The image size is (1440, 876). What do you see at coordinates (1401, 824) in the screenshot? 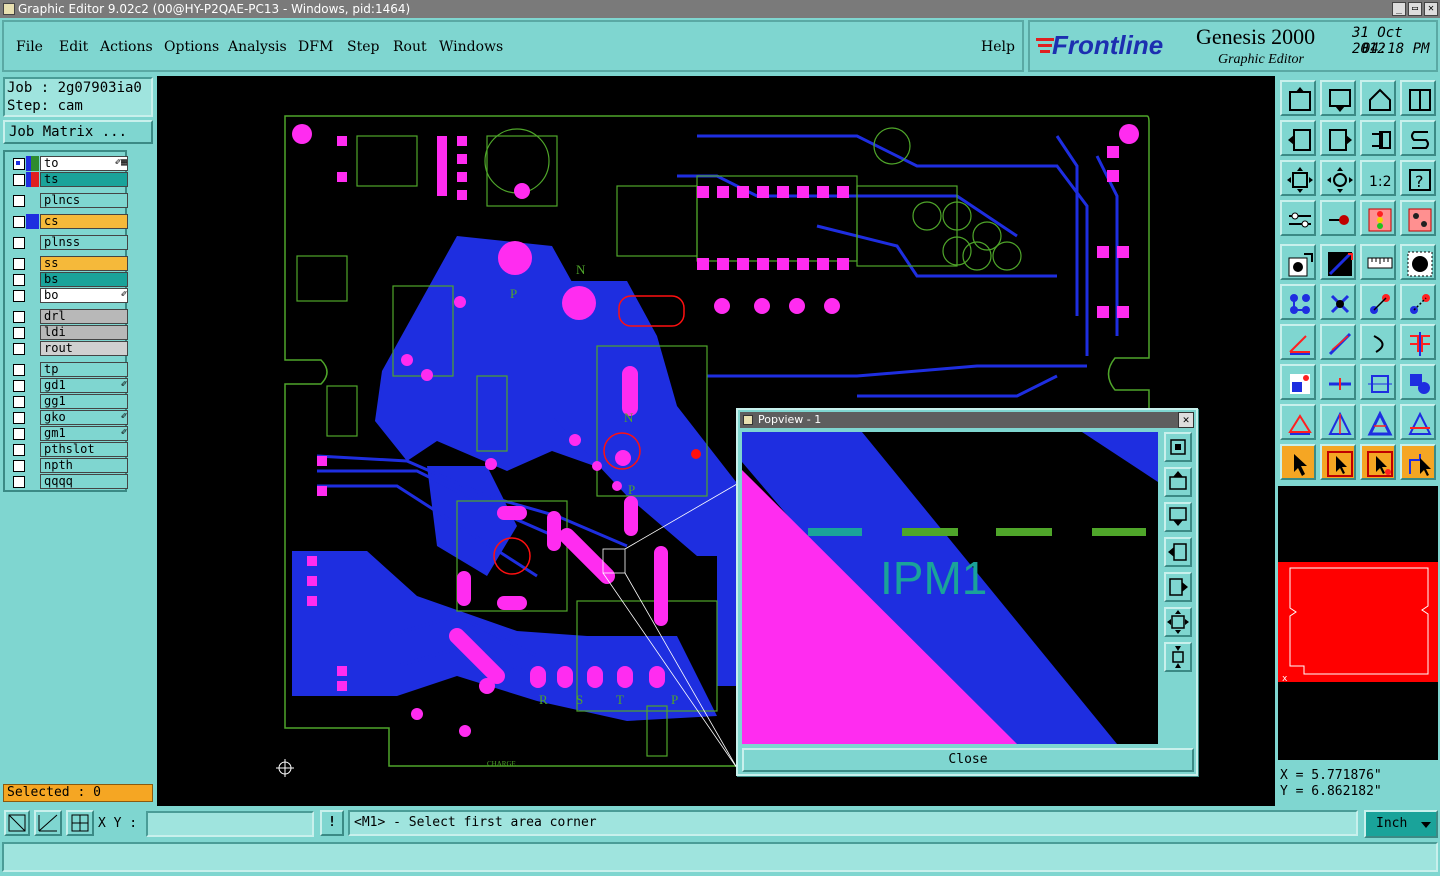
I see `units-select: Inch` at bounding box center [1401, 824].